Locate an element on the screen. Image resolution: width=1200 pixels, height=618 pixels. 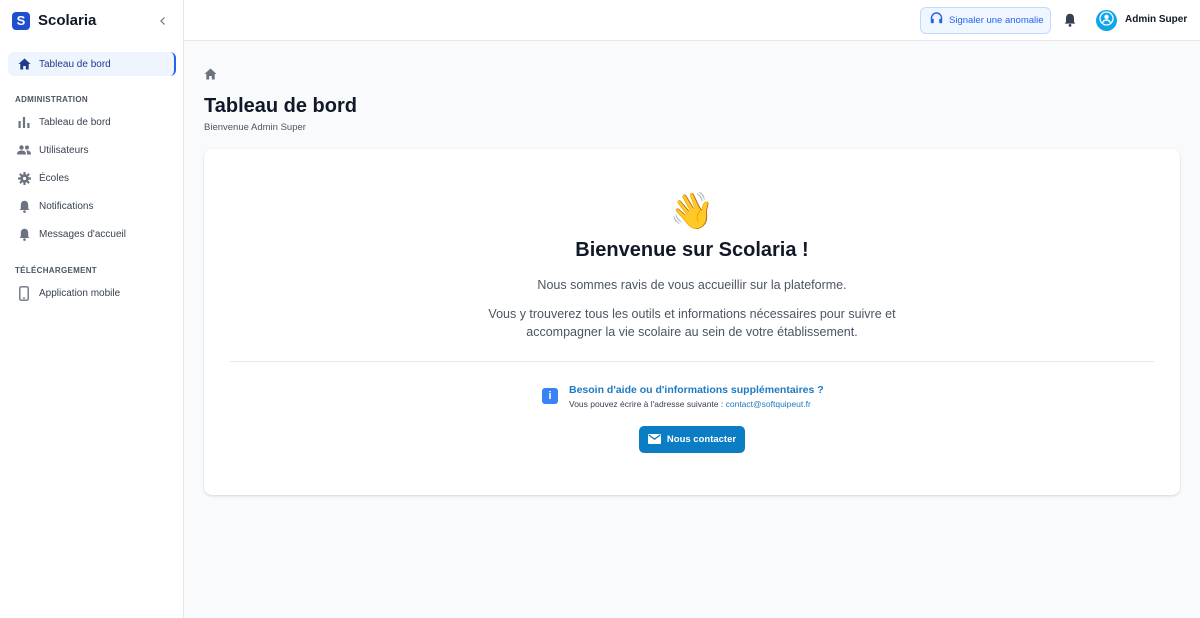
sidebar-item-mobile-app: Application mobile is located at coordinates (92, 293).